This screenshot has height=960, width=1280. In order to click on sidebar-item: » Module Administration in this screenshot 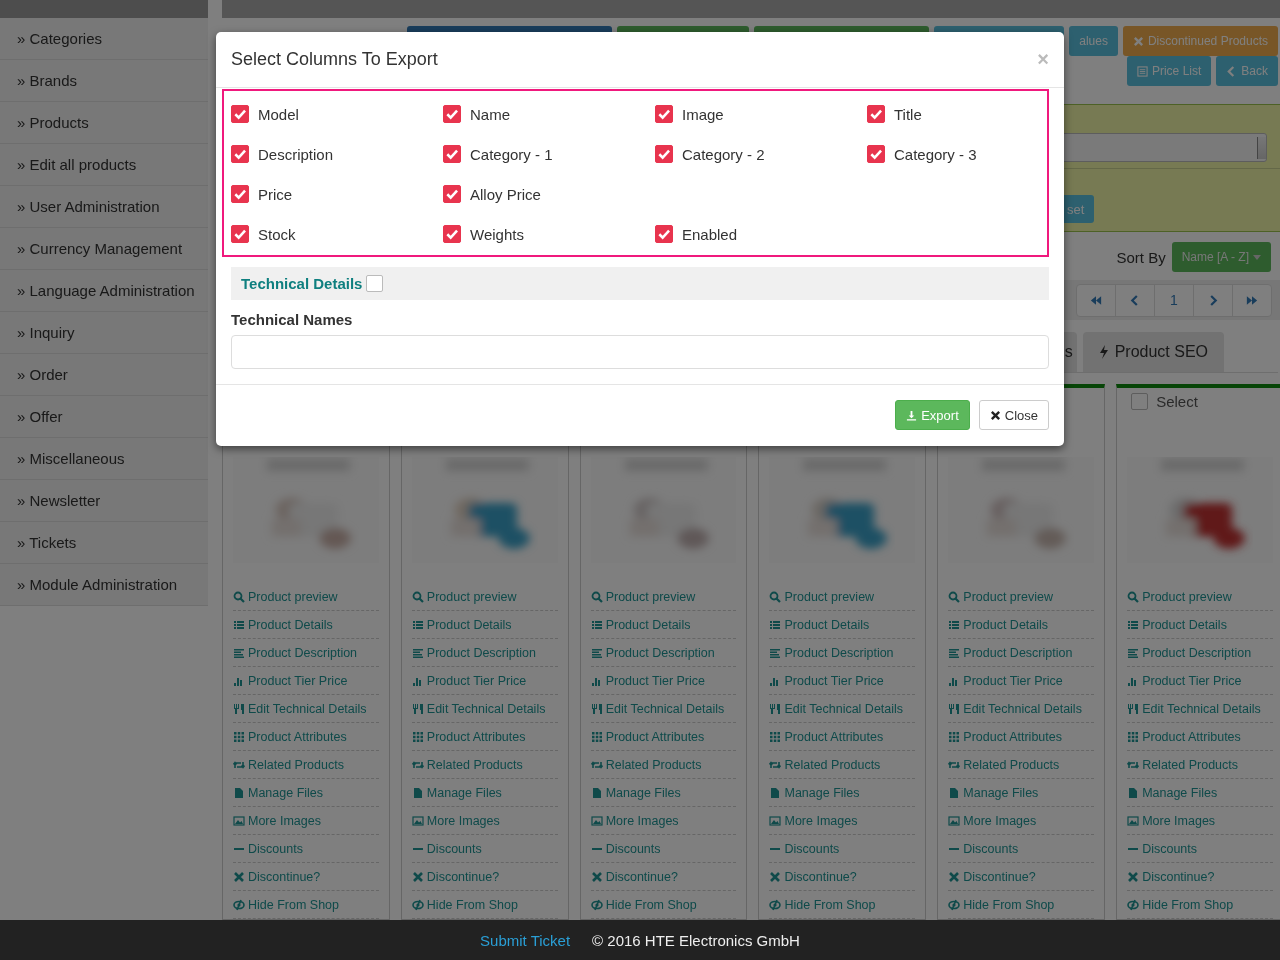, I will do `click(104, 585)`.